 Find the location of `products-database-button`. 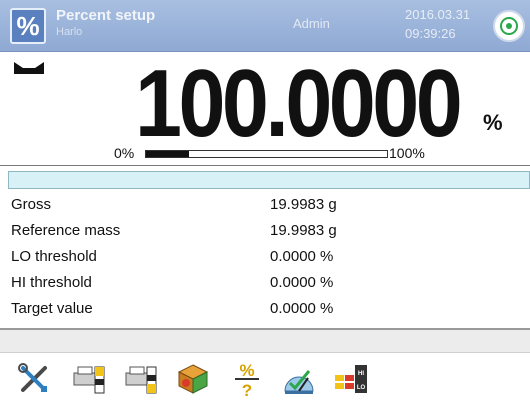

products-database-button is located at coordinates (193, 379).